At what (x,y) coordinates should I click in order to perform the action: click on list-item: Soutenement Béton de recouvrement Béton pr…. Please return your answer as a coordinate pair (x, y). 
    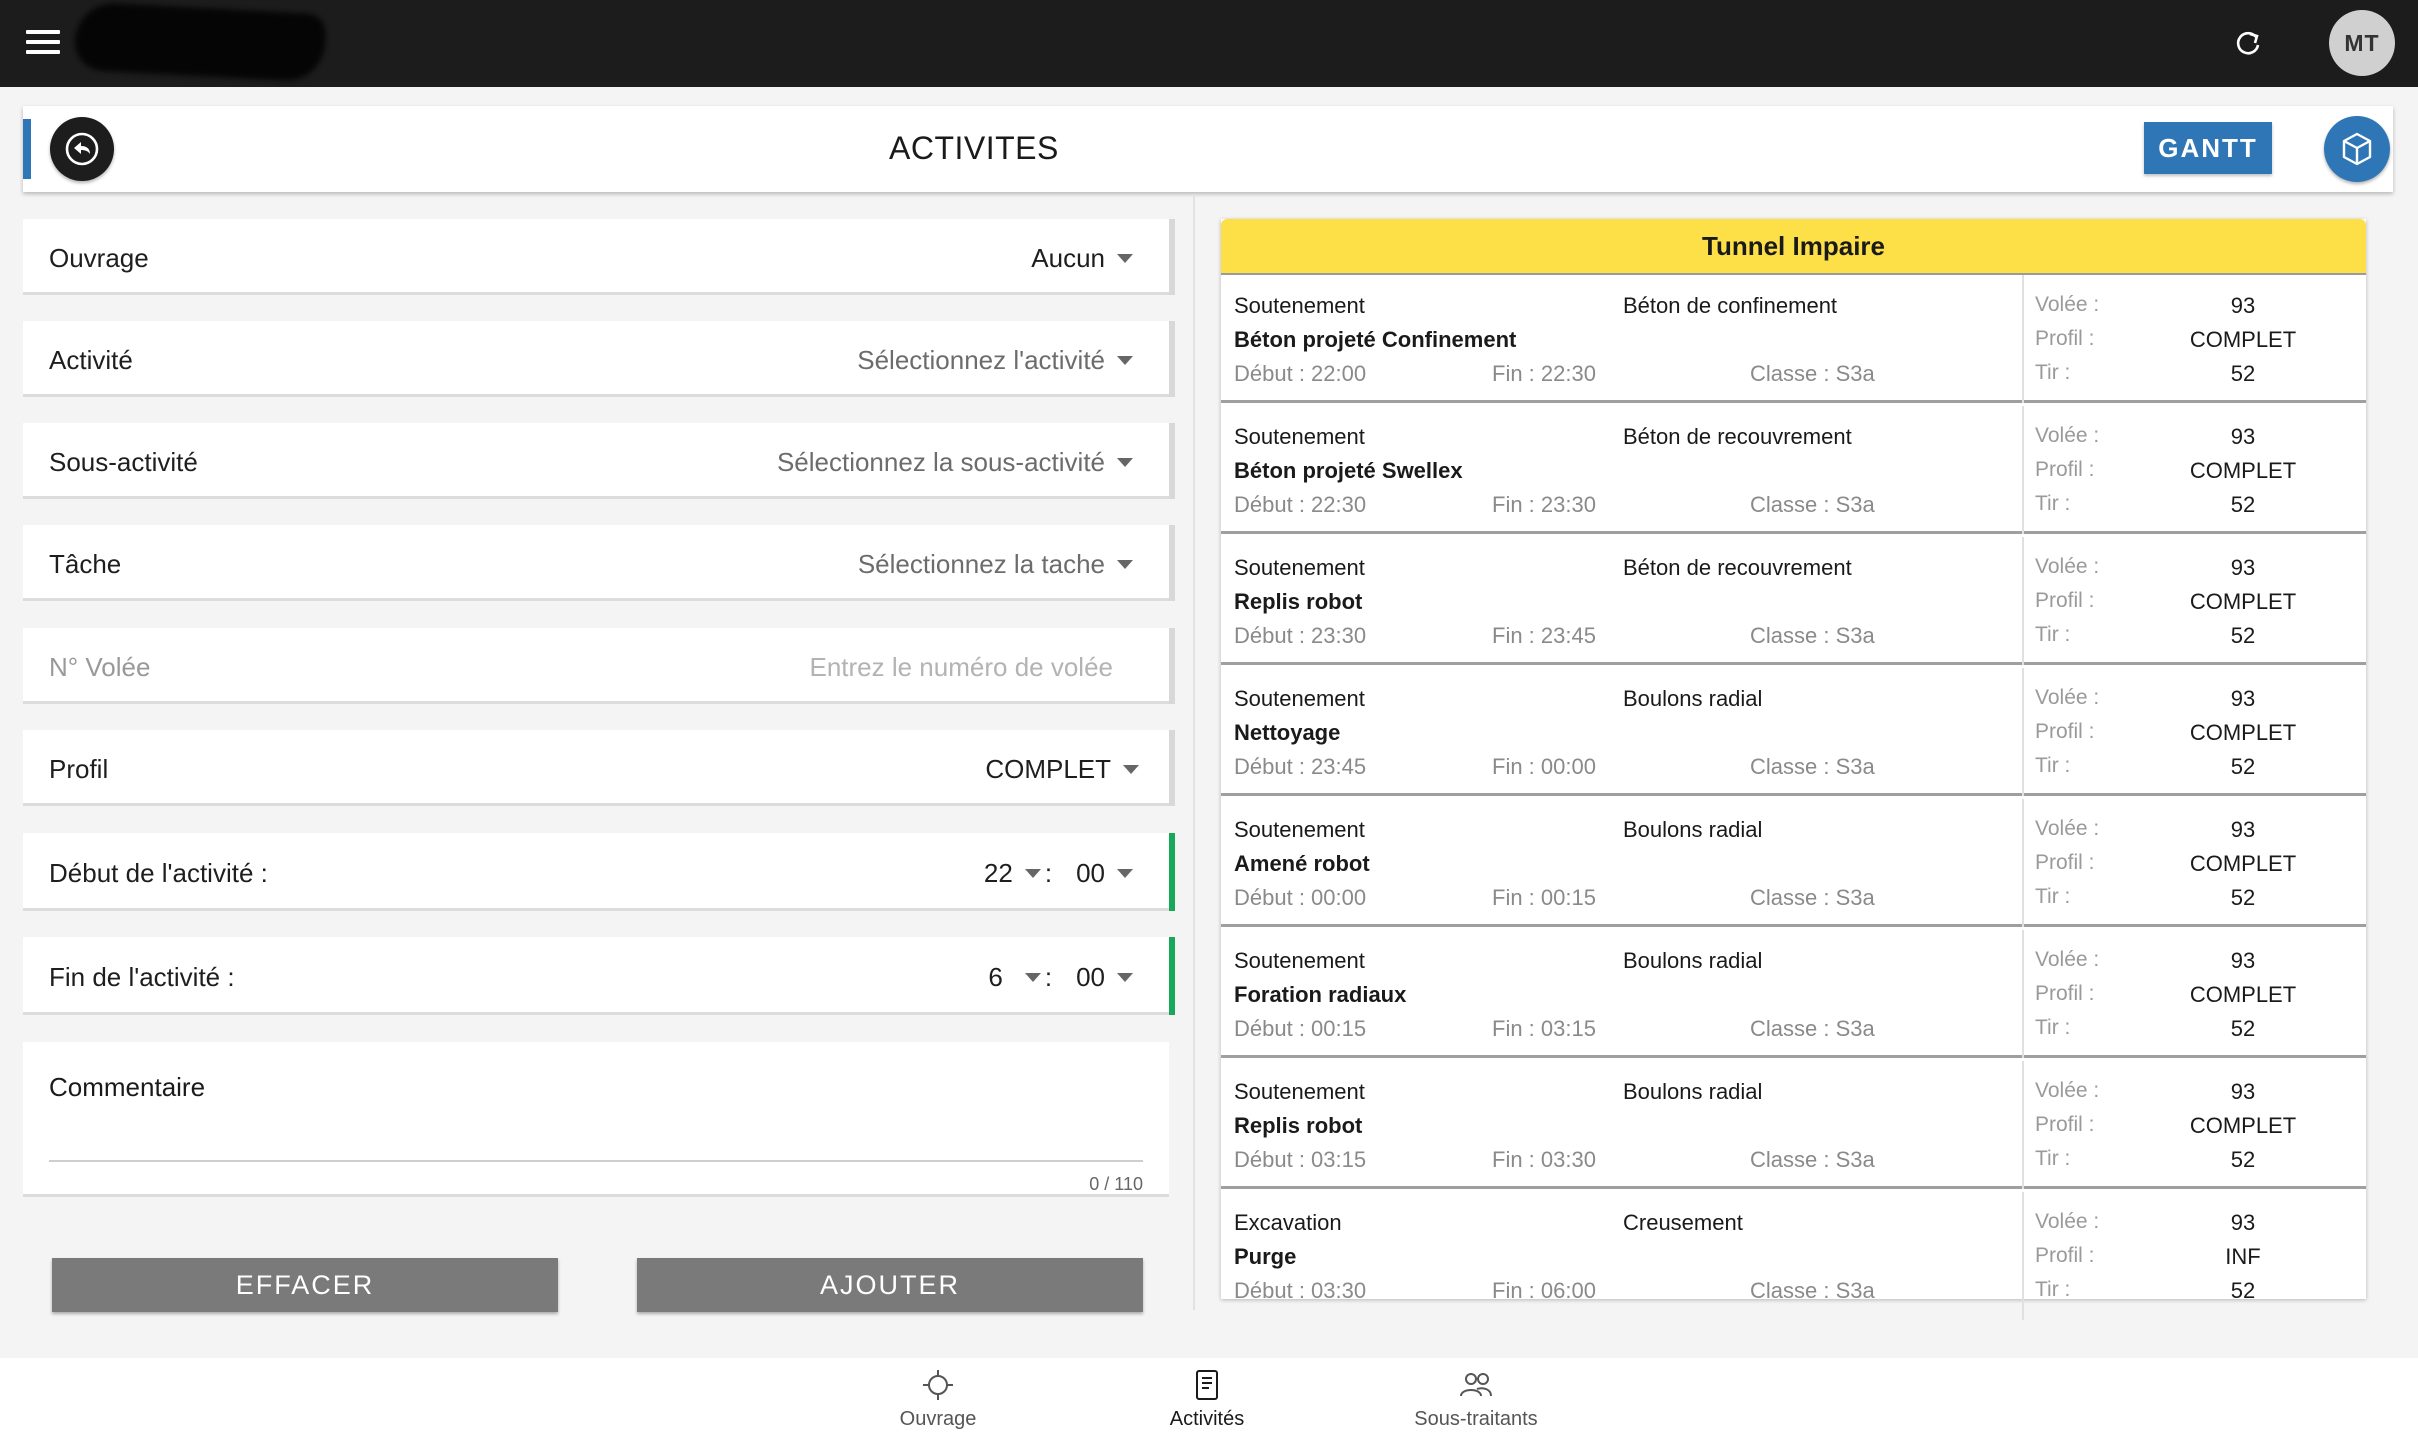
    Looking at the image, I should click on (1793, 470).